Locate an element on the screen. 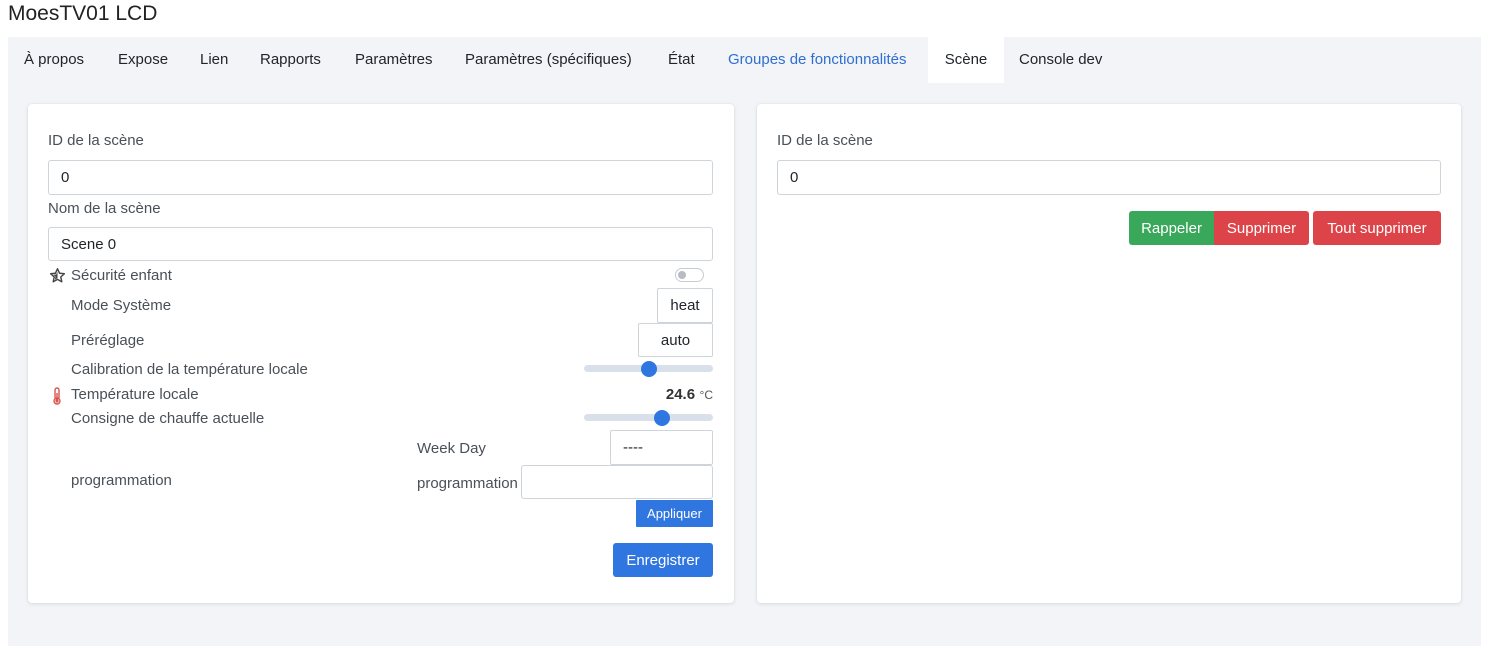 The height and width of the screenshot is (658, 1496). calibration-slider-track is located at coordinates (648, 369).